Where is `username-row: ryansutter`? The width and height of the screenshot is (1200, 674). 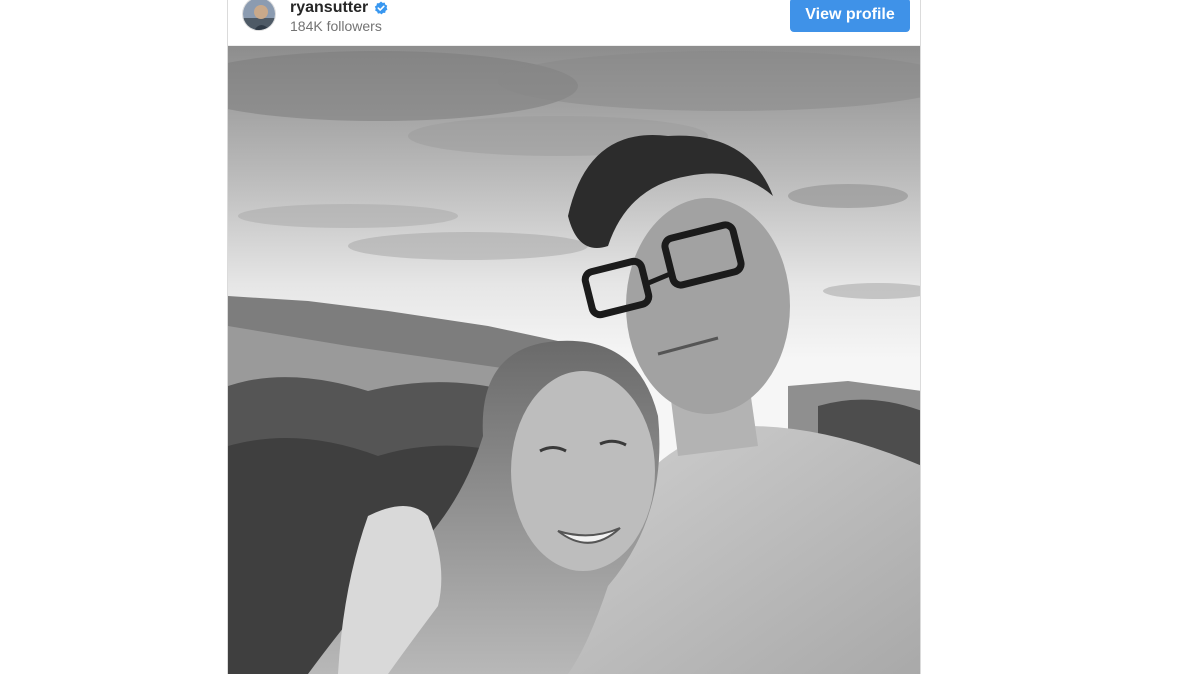 username-row: ryansutter is located at coordinates (339, 9).